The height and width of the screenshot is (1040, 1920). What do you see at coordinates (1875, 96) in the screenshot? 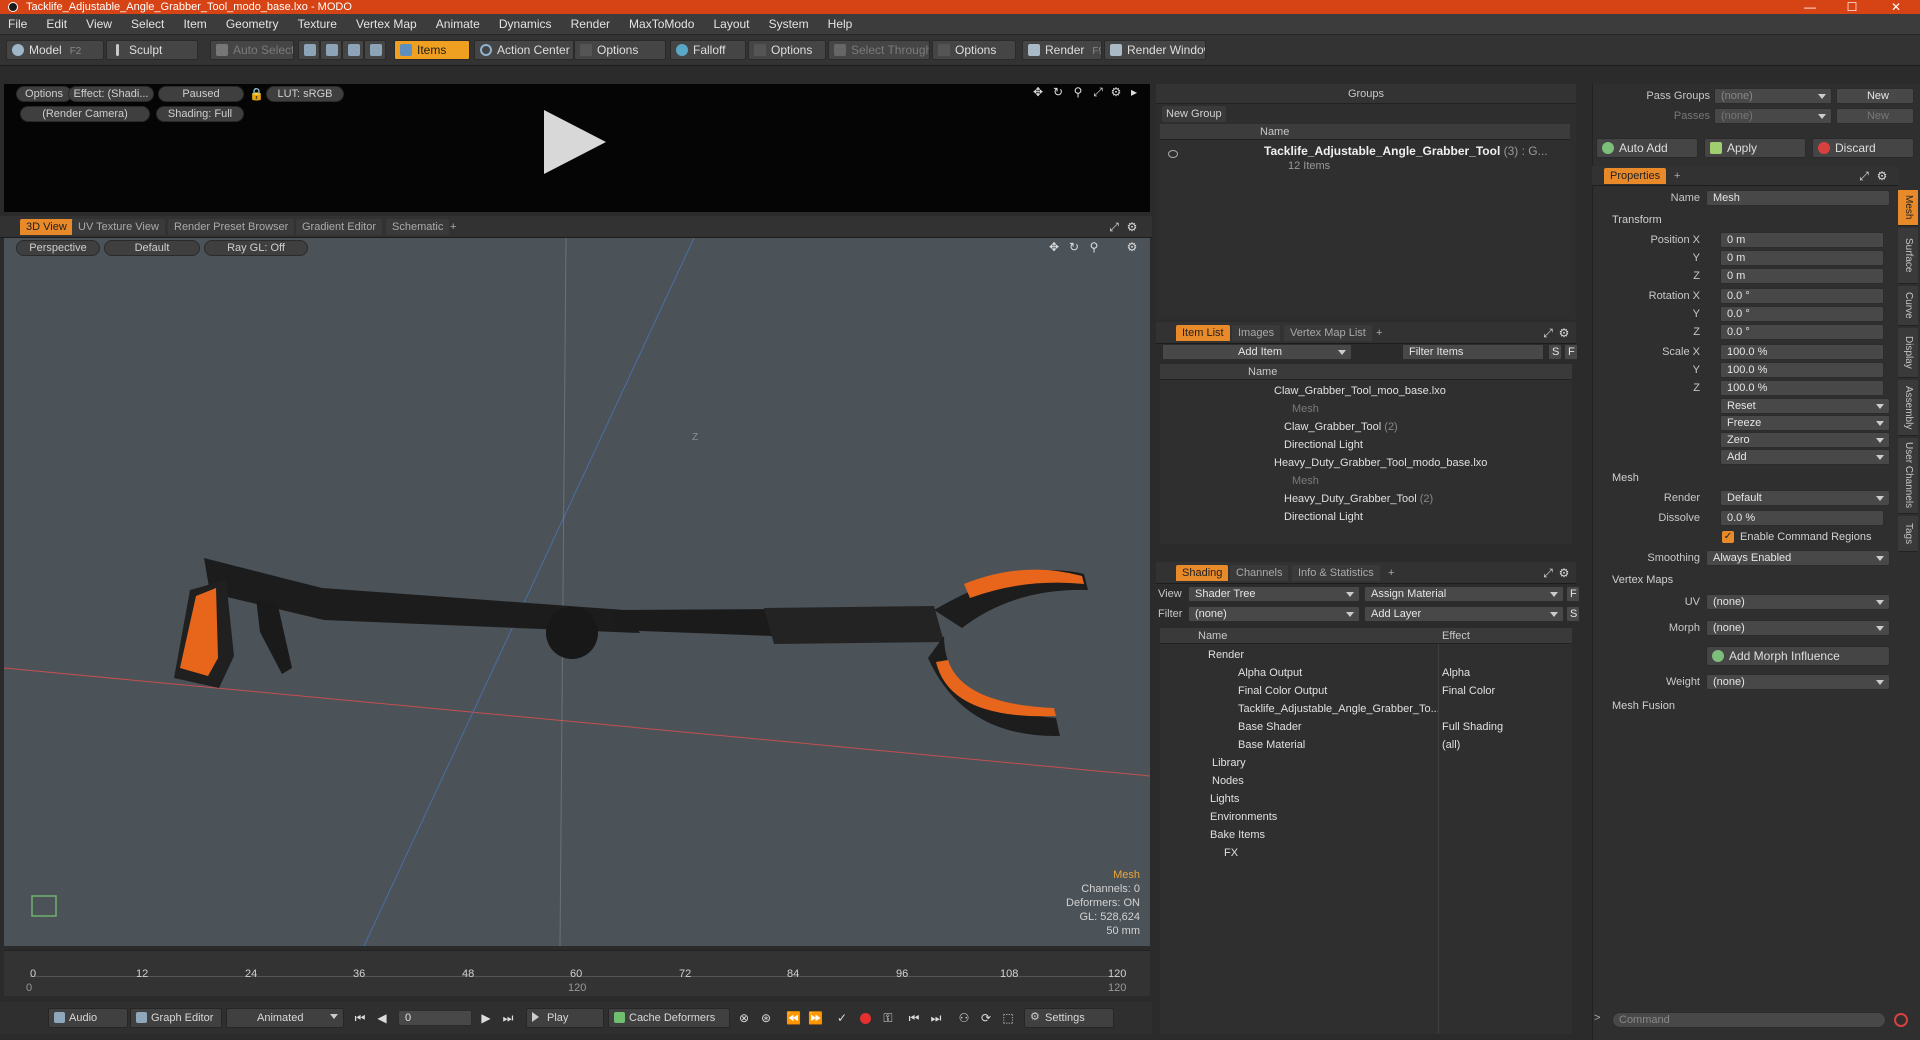
I see `new-pass-group-button: New` at bounding box center [1875, 96].